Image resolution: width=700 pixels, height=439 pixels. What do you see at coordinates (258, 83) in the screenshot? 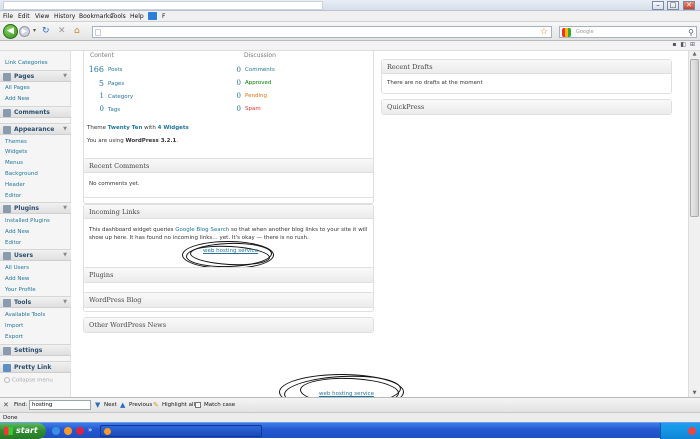
I see `approved-link: Approved` at bounding box center [258, 83].